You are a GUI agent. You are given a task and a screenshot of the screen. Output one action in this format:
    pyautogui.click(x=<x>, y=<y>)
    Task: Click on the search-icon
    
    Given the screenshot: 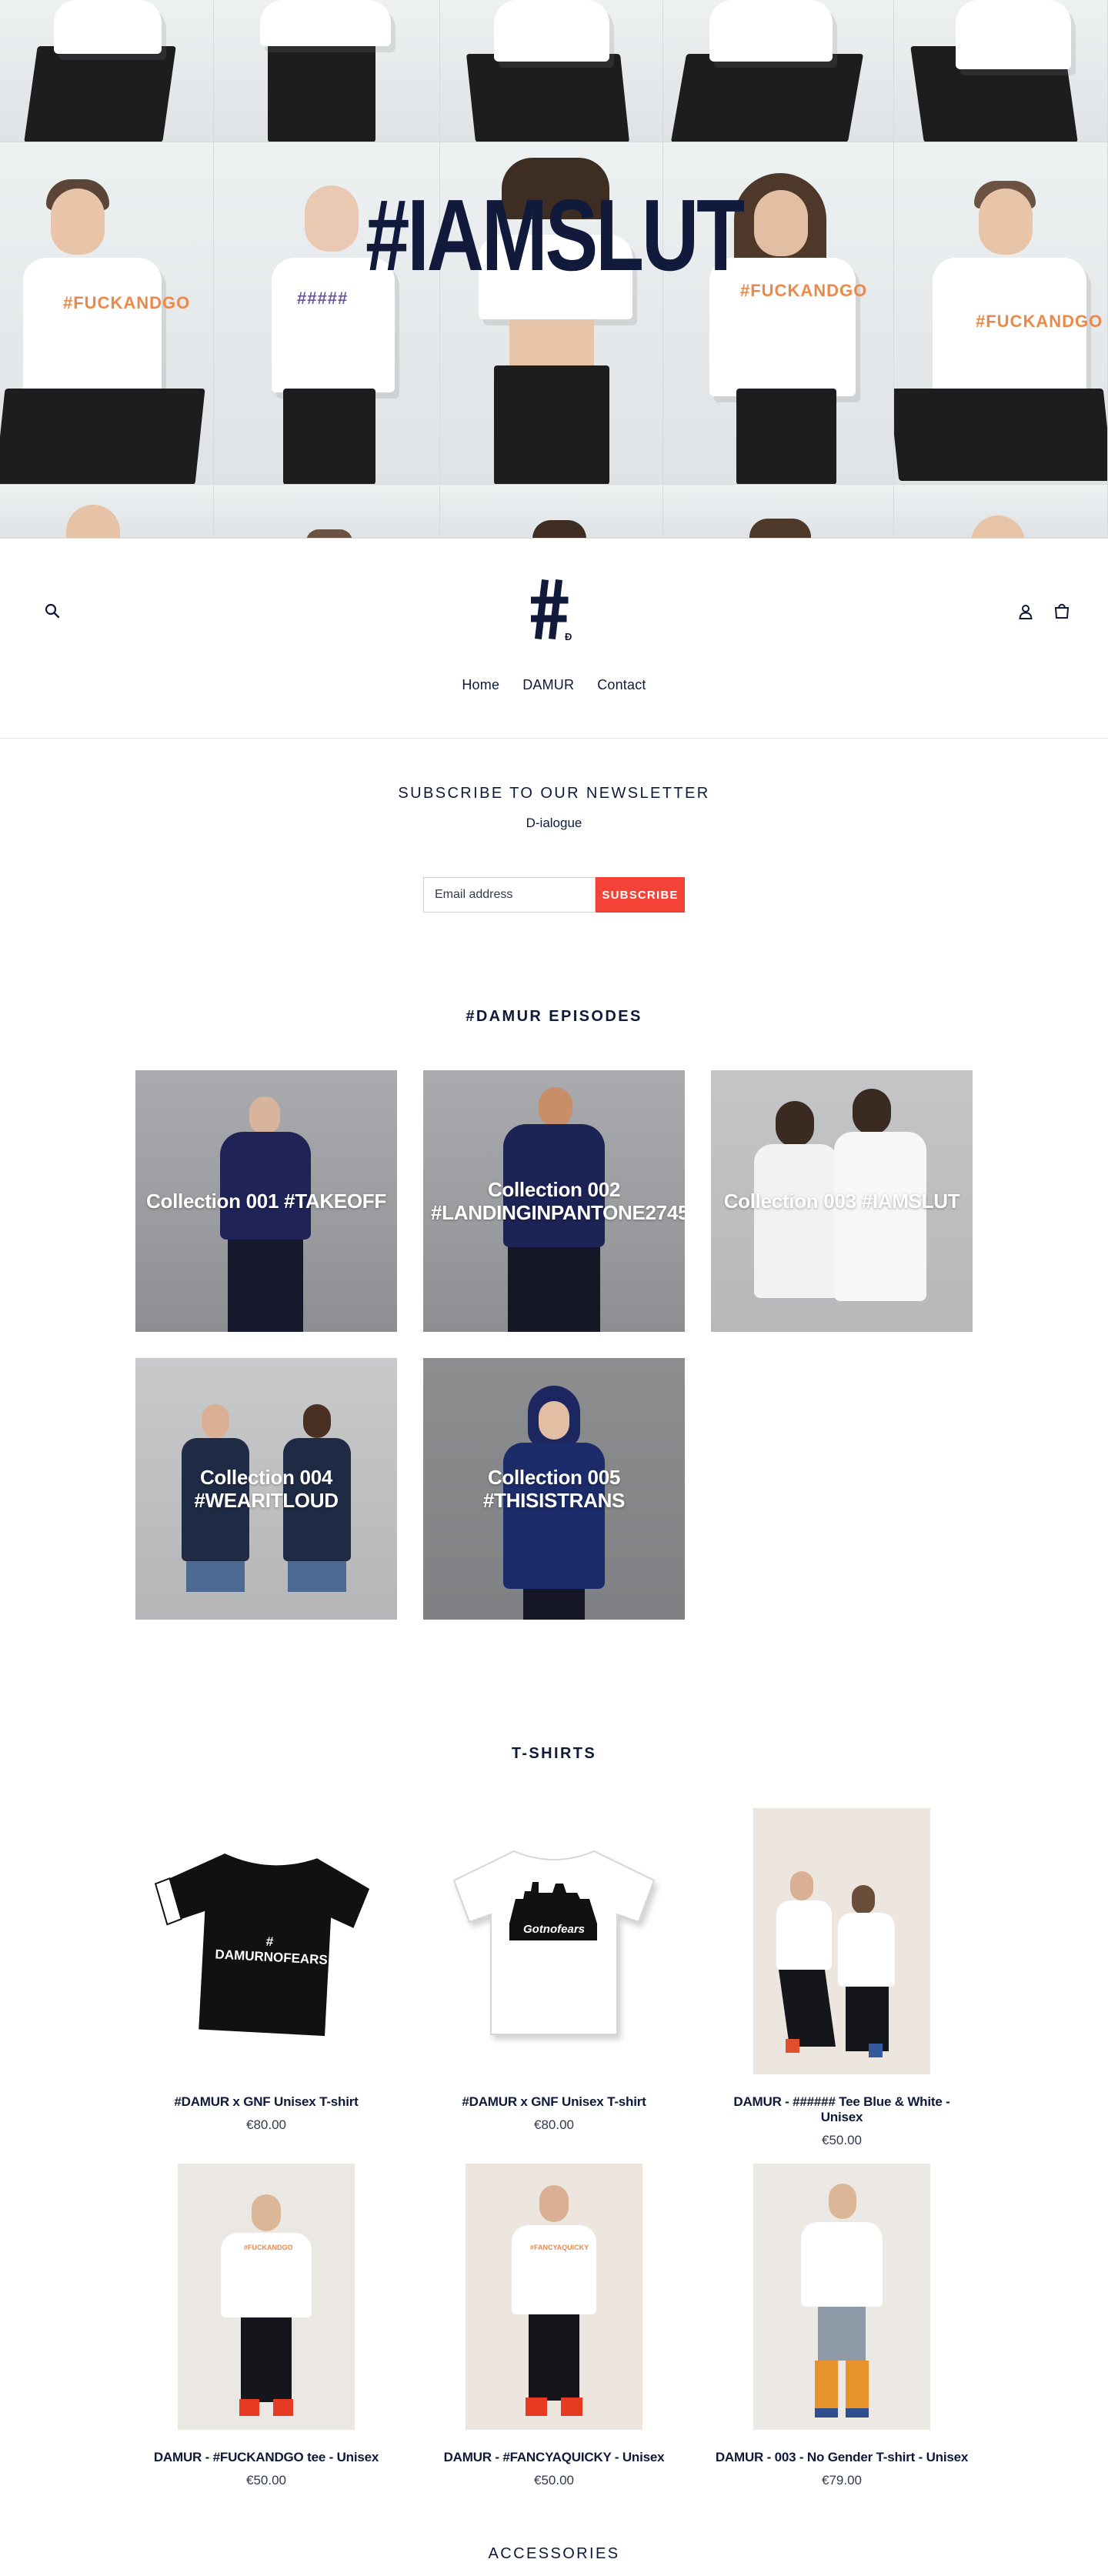 What is the action you would take?
    pyautogui.click(x=53, y=611)
    